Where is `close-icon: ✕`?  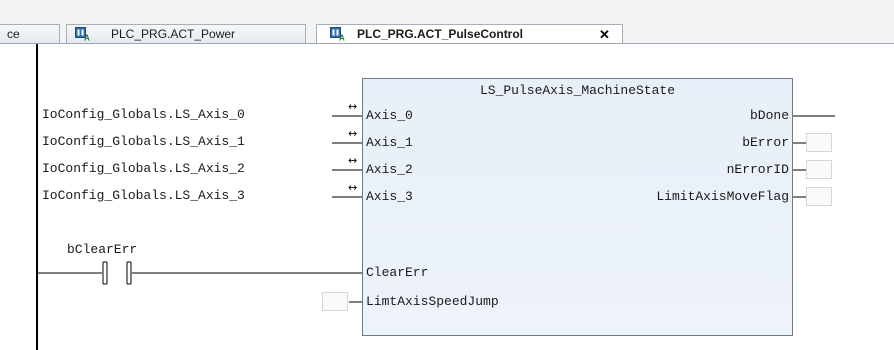
close-icon: ✕ is located at coordinates (604, 34).